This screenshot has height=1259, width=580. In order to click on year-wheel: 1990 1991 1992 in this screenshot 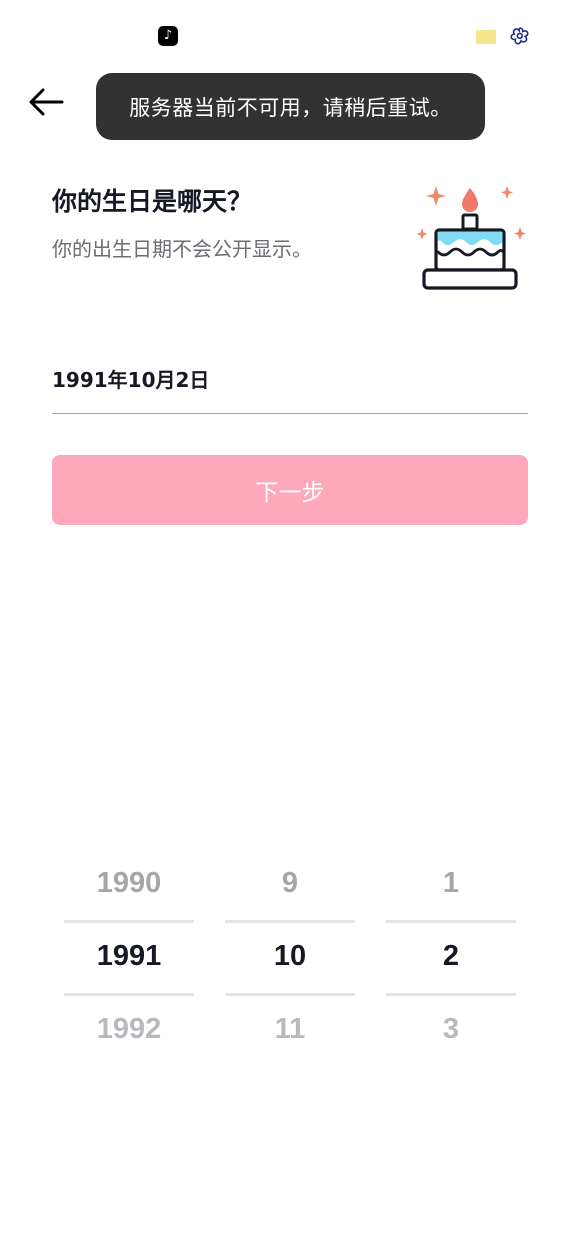, I will do `click(129, 960)`.